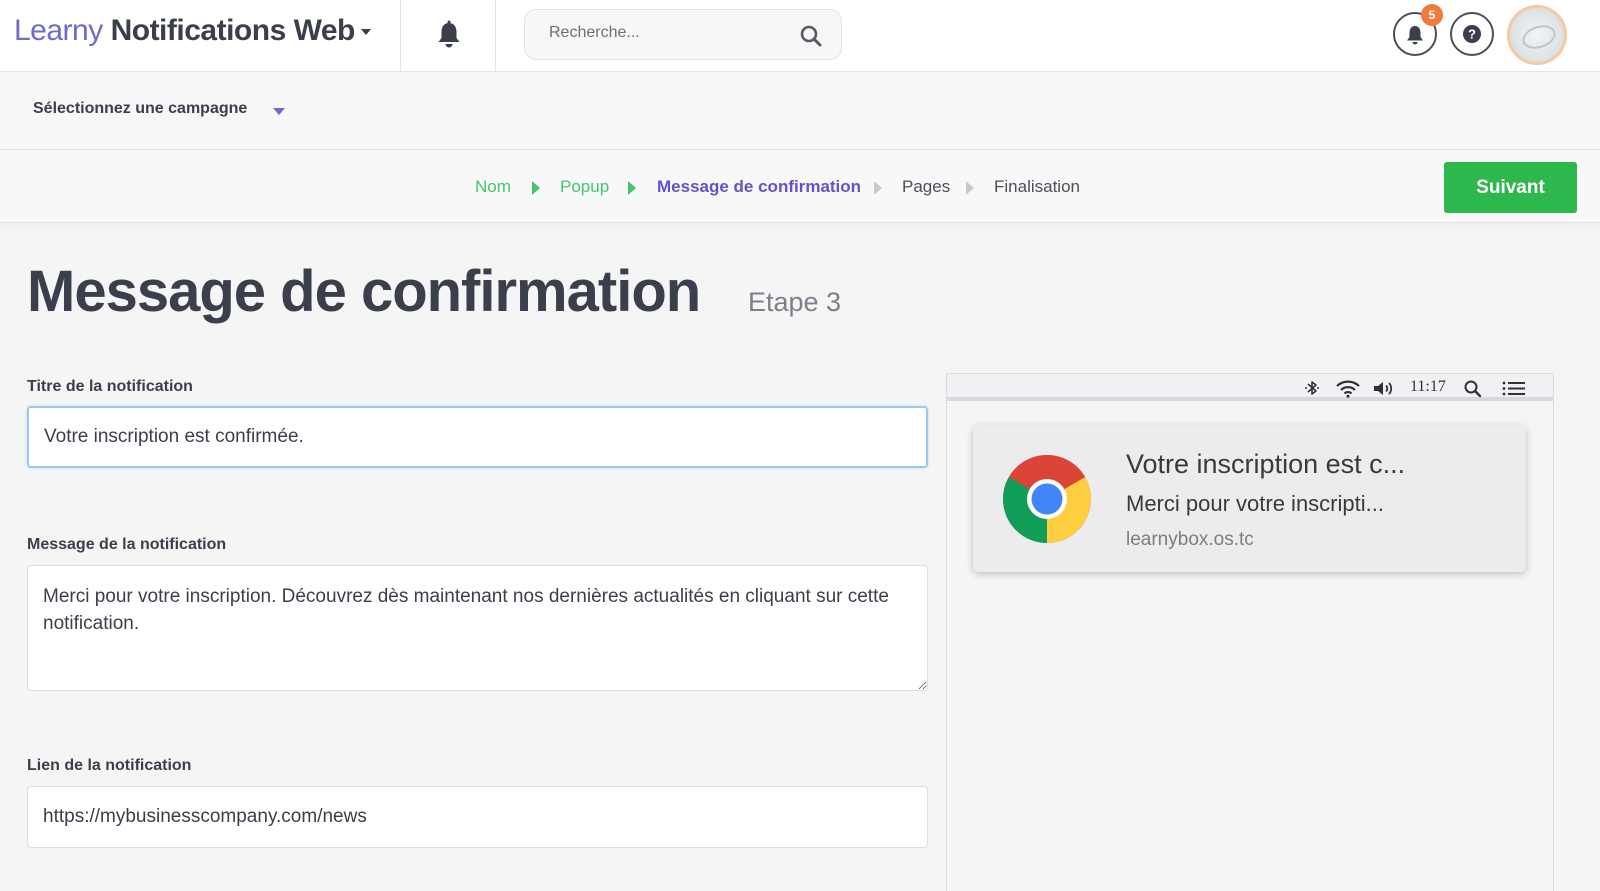 The height and width of the screenshot is (891, 1600). Describe the element at coordinates (127, 544) in the screenshot. I see `message-field-label: Message de la notification` at that location.